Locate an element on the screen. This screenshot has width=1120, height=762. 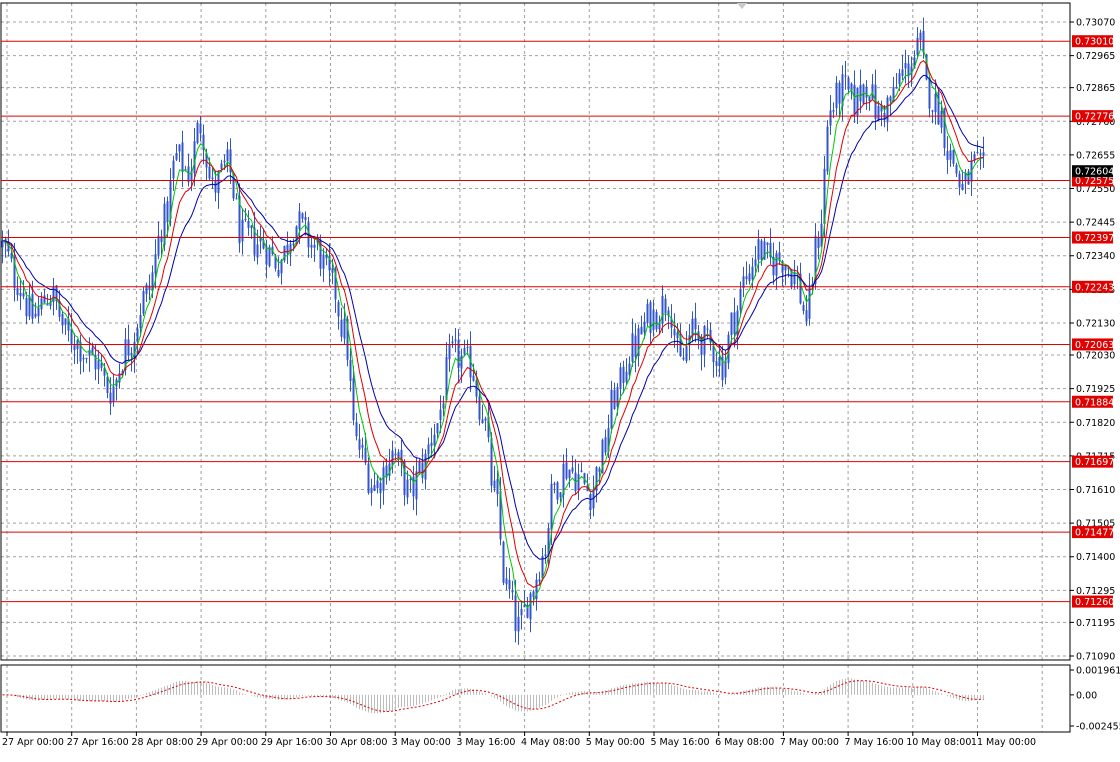
x-tick-label: 7 May 00:00 is located at coordinates (809, 742).